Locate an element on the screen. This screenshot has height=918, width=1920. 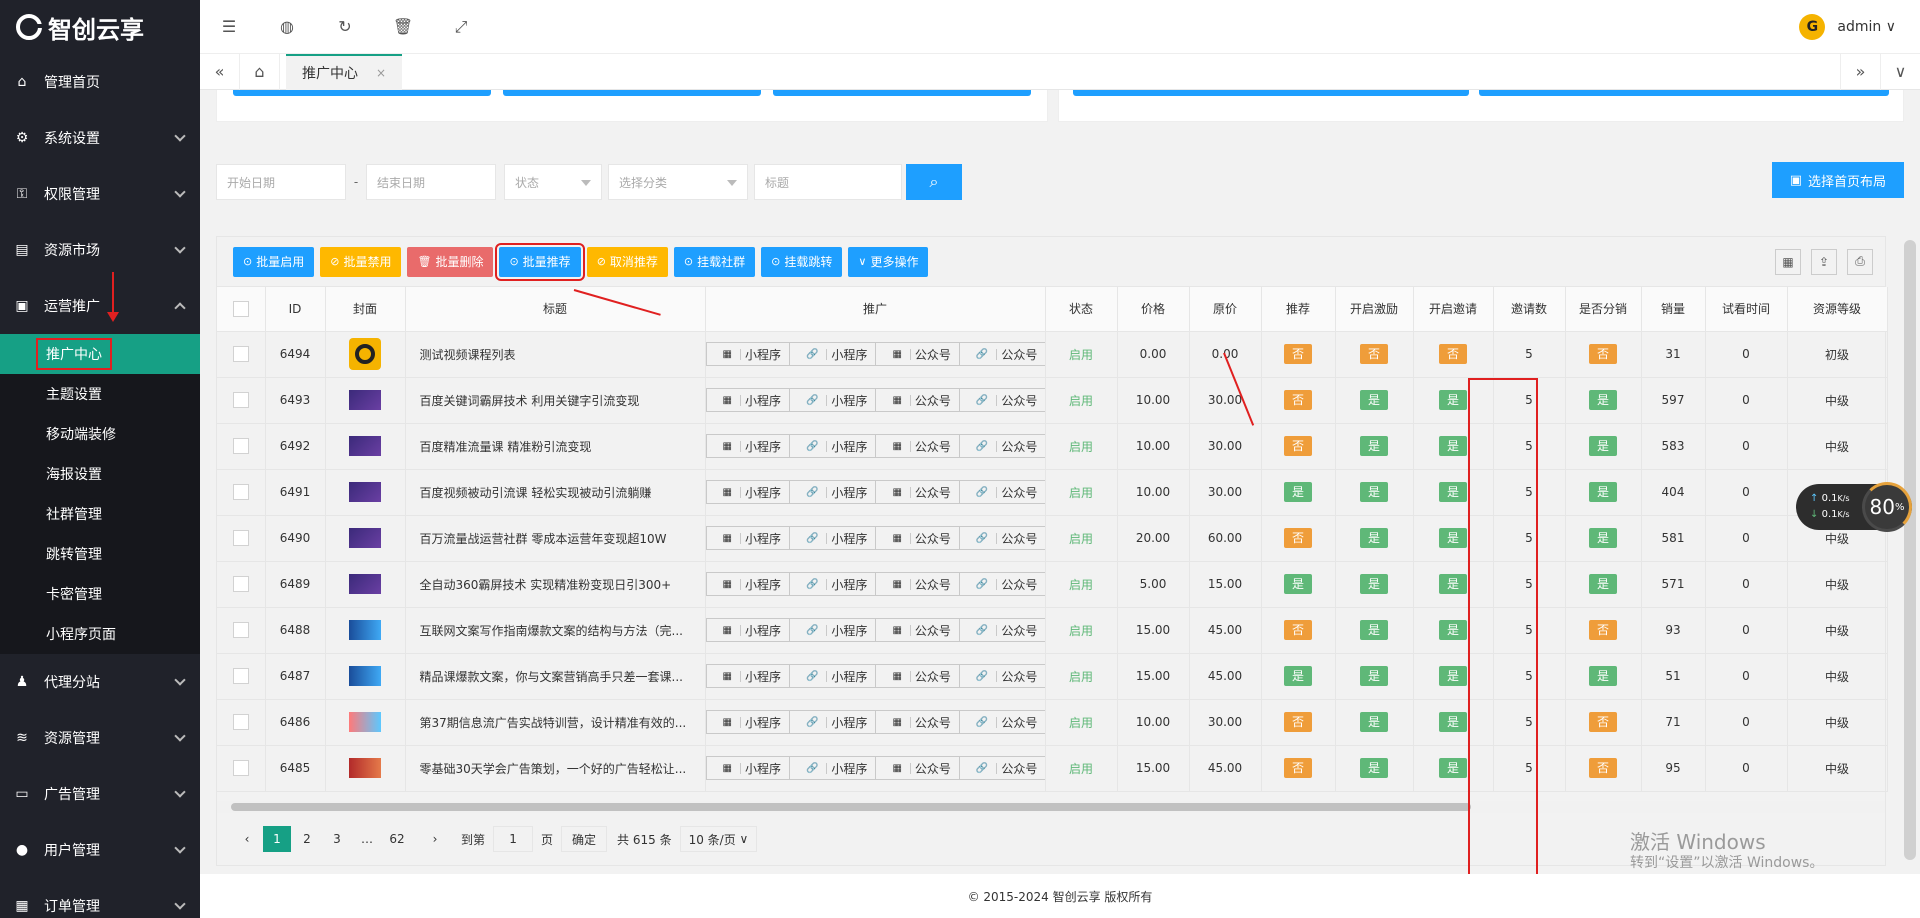
select-all-checkbox is located at coordinates (240, 308).